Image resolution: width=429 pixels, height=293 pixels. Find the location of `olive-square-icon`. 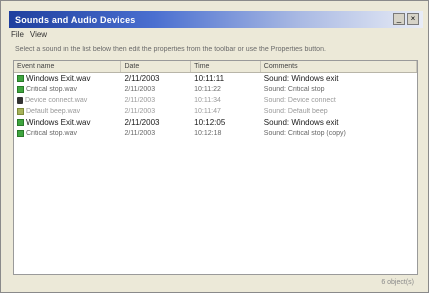

olive-square-icon is located at coordinates (20, 111).